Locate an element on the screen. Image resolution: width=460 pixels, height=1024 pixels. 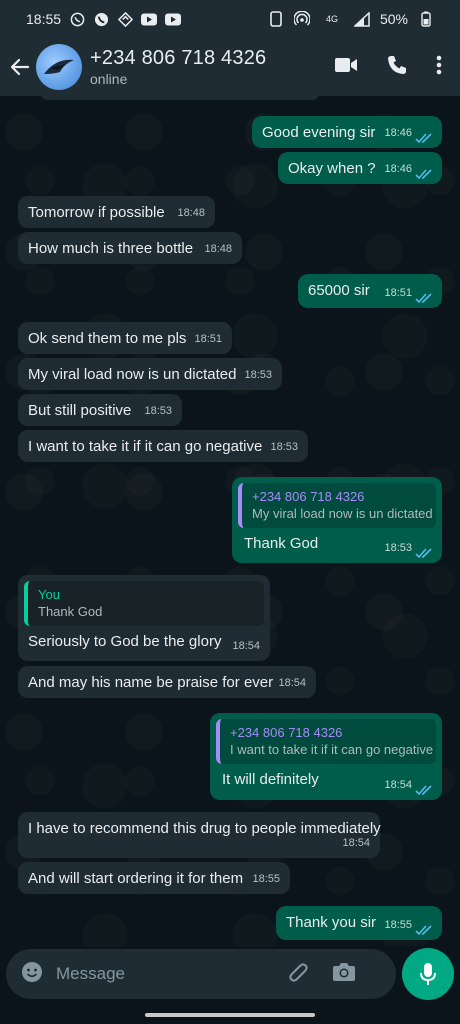
incoming-message: Ok send them to me pls 18:51 is located at coordinates (125, 338).